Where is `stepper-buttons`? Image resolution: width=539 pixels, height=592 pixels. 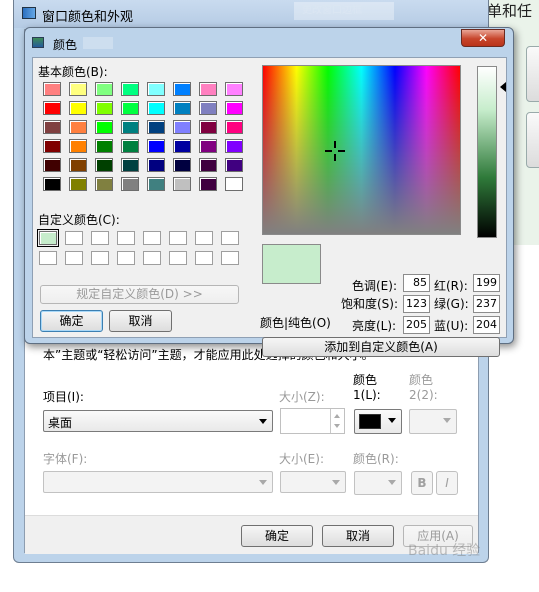 stepper-buttons is located at coordinates (337, 421).